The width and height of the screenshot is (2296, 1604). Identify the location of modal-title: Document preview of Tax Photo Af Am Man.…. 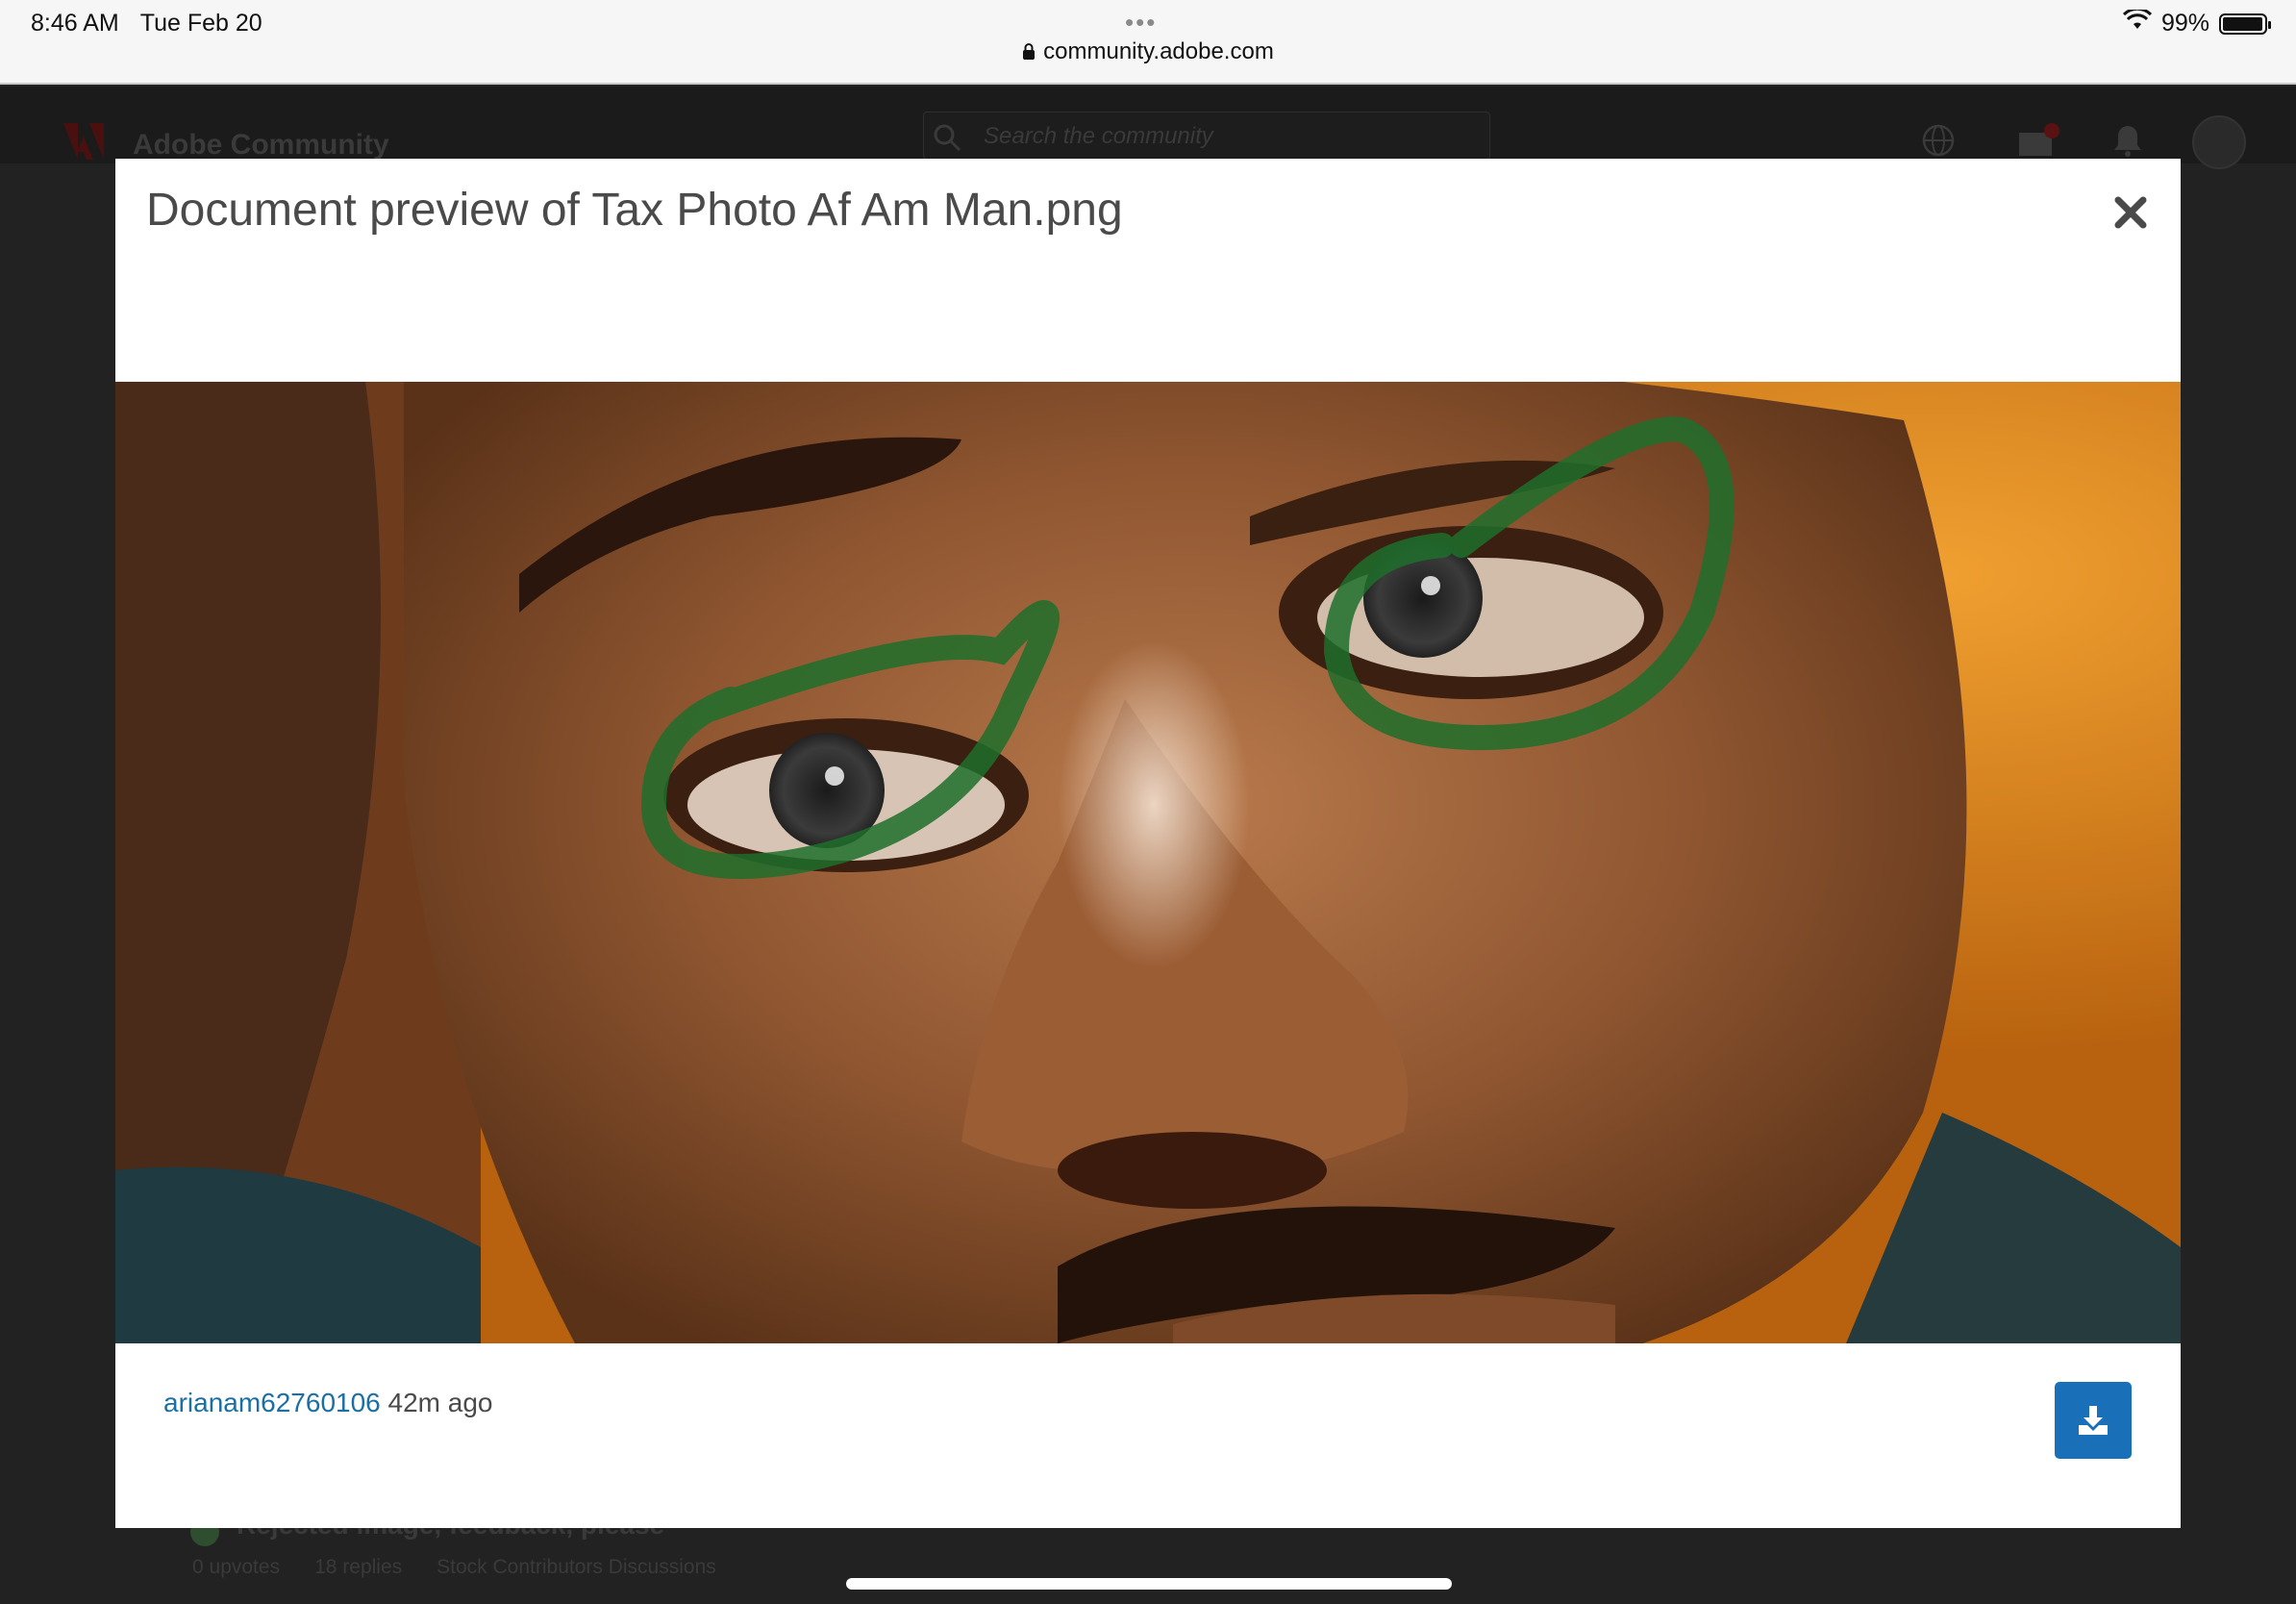
(634, 210).